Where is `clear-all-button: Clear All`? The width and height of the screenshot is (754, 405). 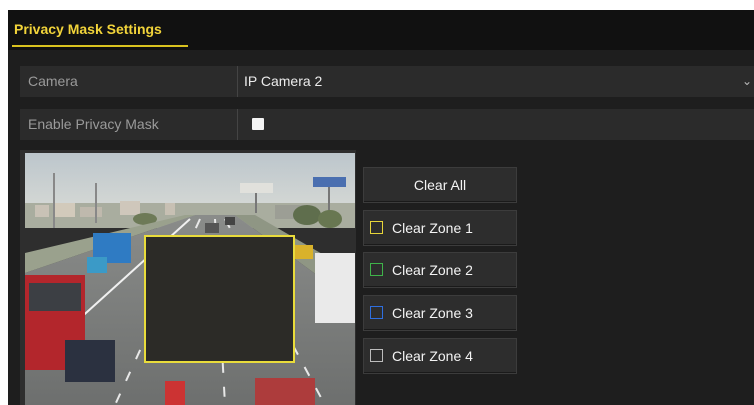 clear-all-button: Clear All is located at coordinates (440, 185).